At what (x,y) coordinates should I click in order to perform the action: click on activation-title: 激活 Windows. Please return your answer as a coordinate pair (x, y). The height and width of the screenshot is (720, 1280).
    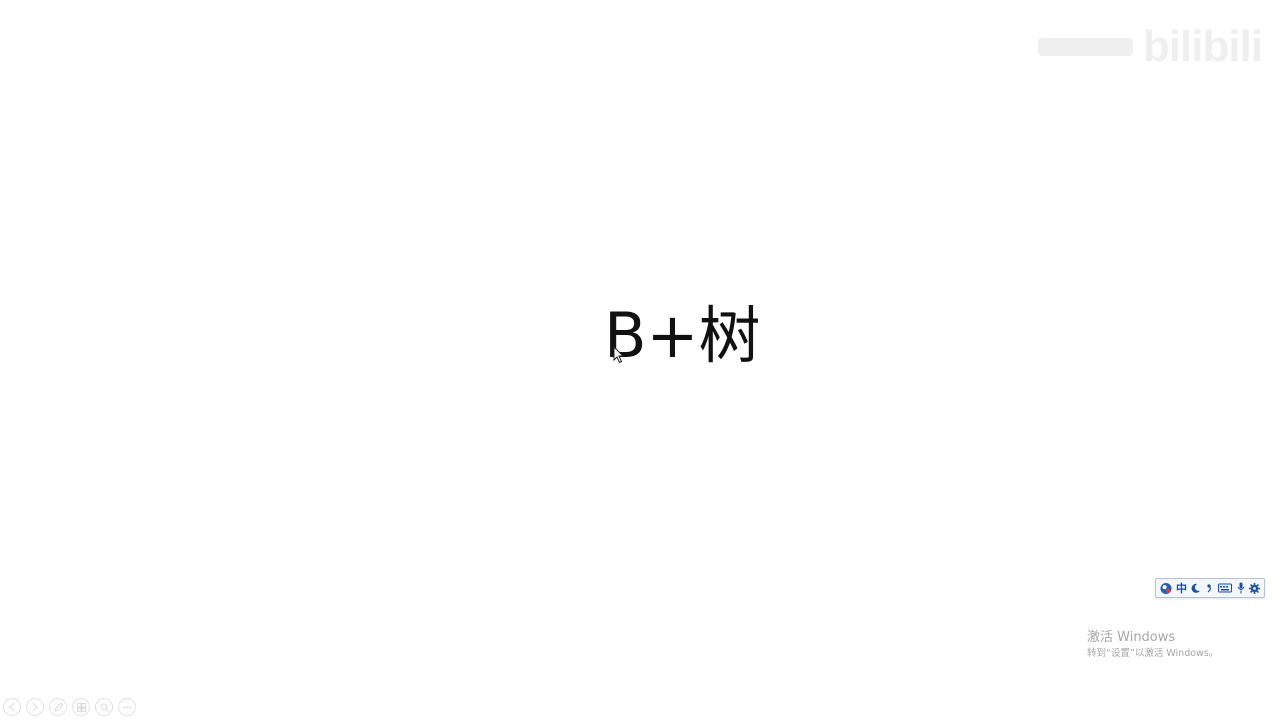
    Looking at the image, I should click on (1131, 637).